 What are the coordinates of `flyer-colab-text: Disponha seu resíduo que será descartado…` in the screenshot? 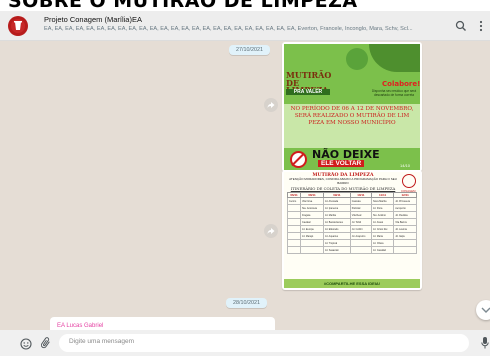 It's located at (394, 93).